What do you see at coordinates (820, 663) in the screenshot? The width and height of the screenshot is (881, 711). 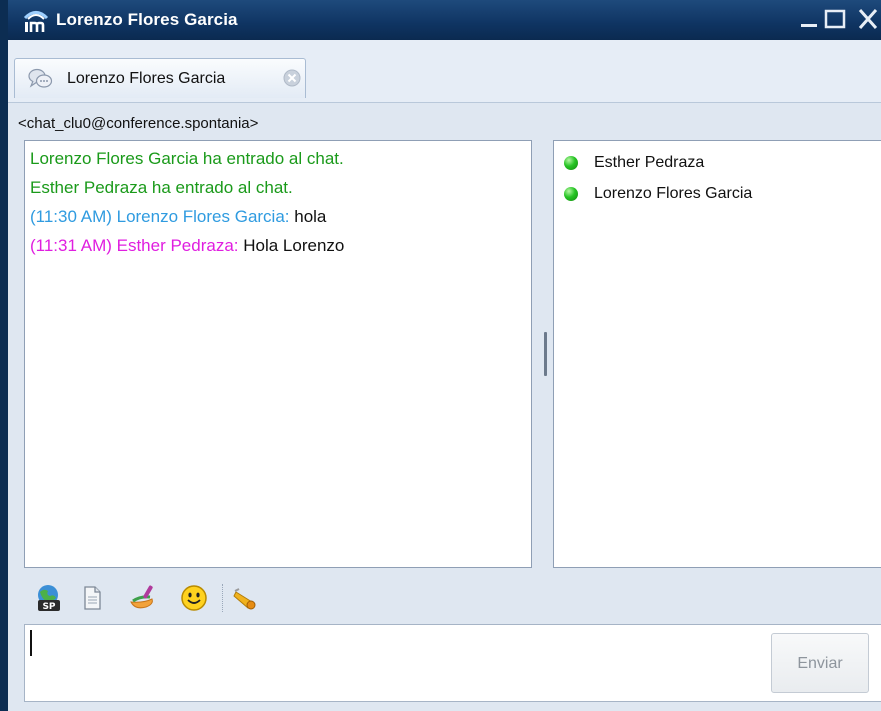 I see `send-button: Enviar` at bounding box center [820, 663].